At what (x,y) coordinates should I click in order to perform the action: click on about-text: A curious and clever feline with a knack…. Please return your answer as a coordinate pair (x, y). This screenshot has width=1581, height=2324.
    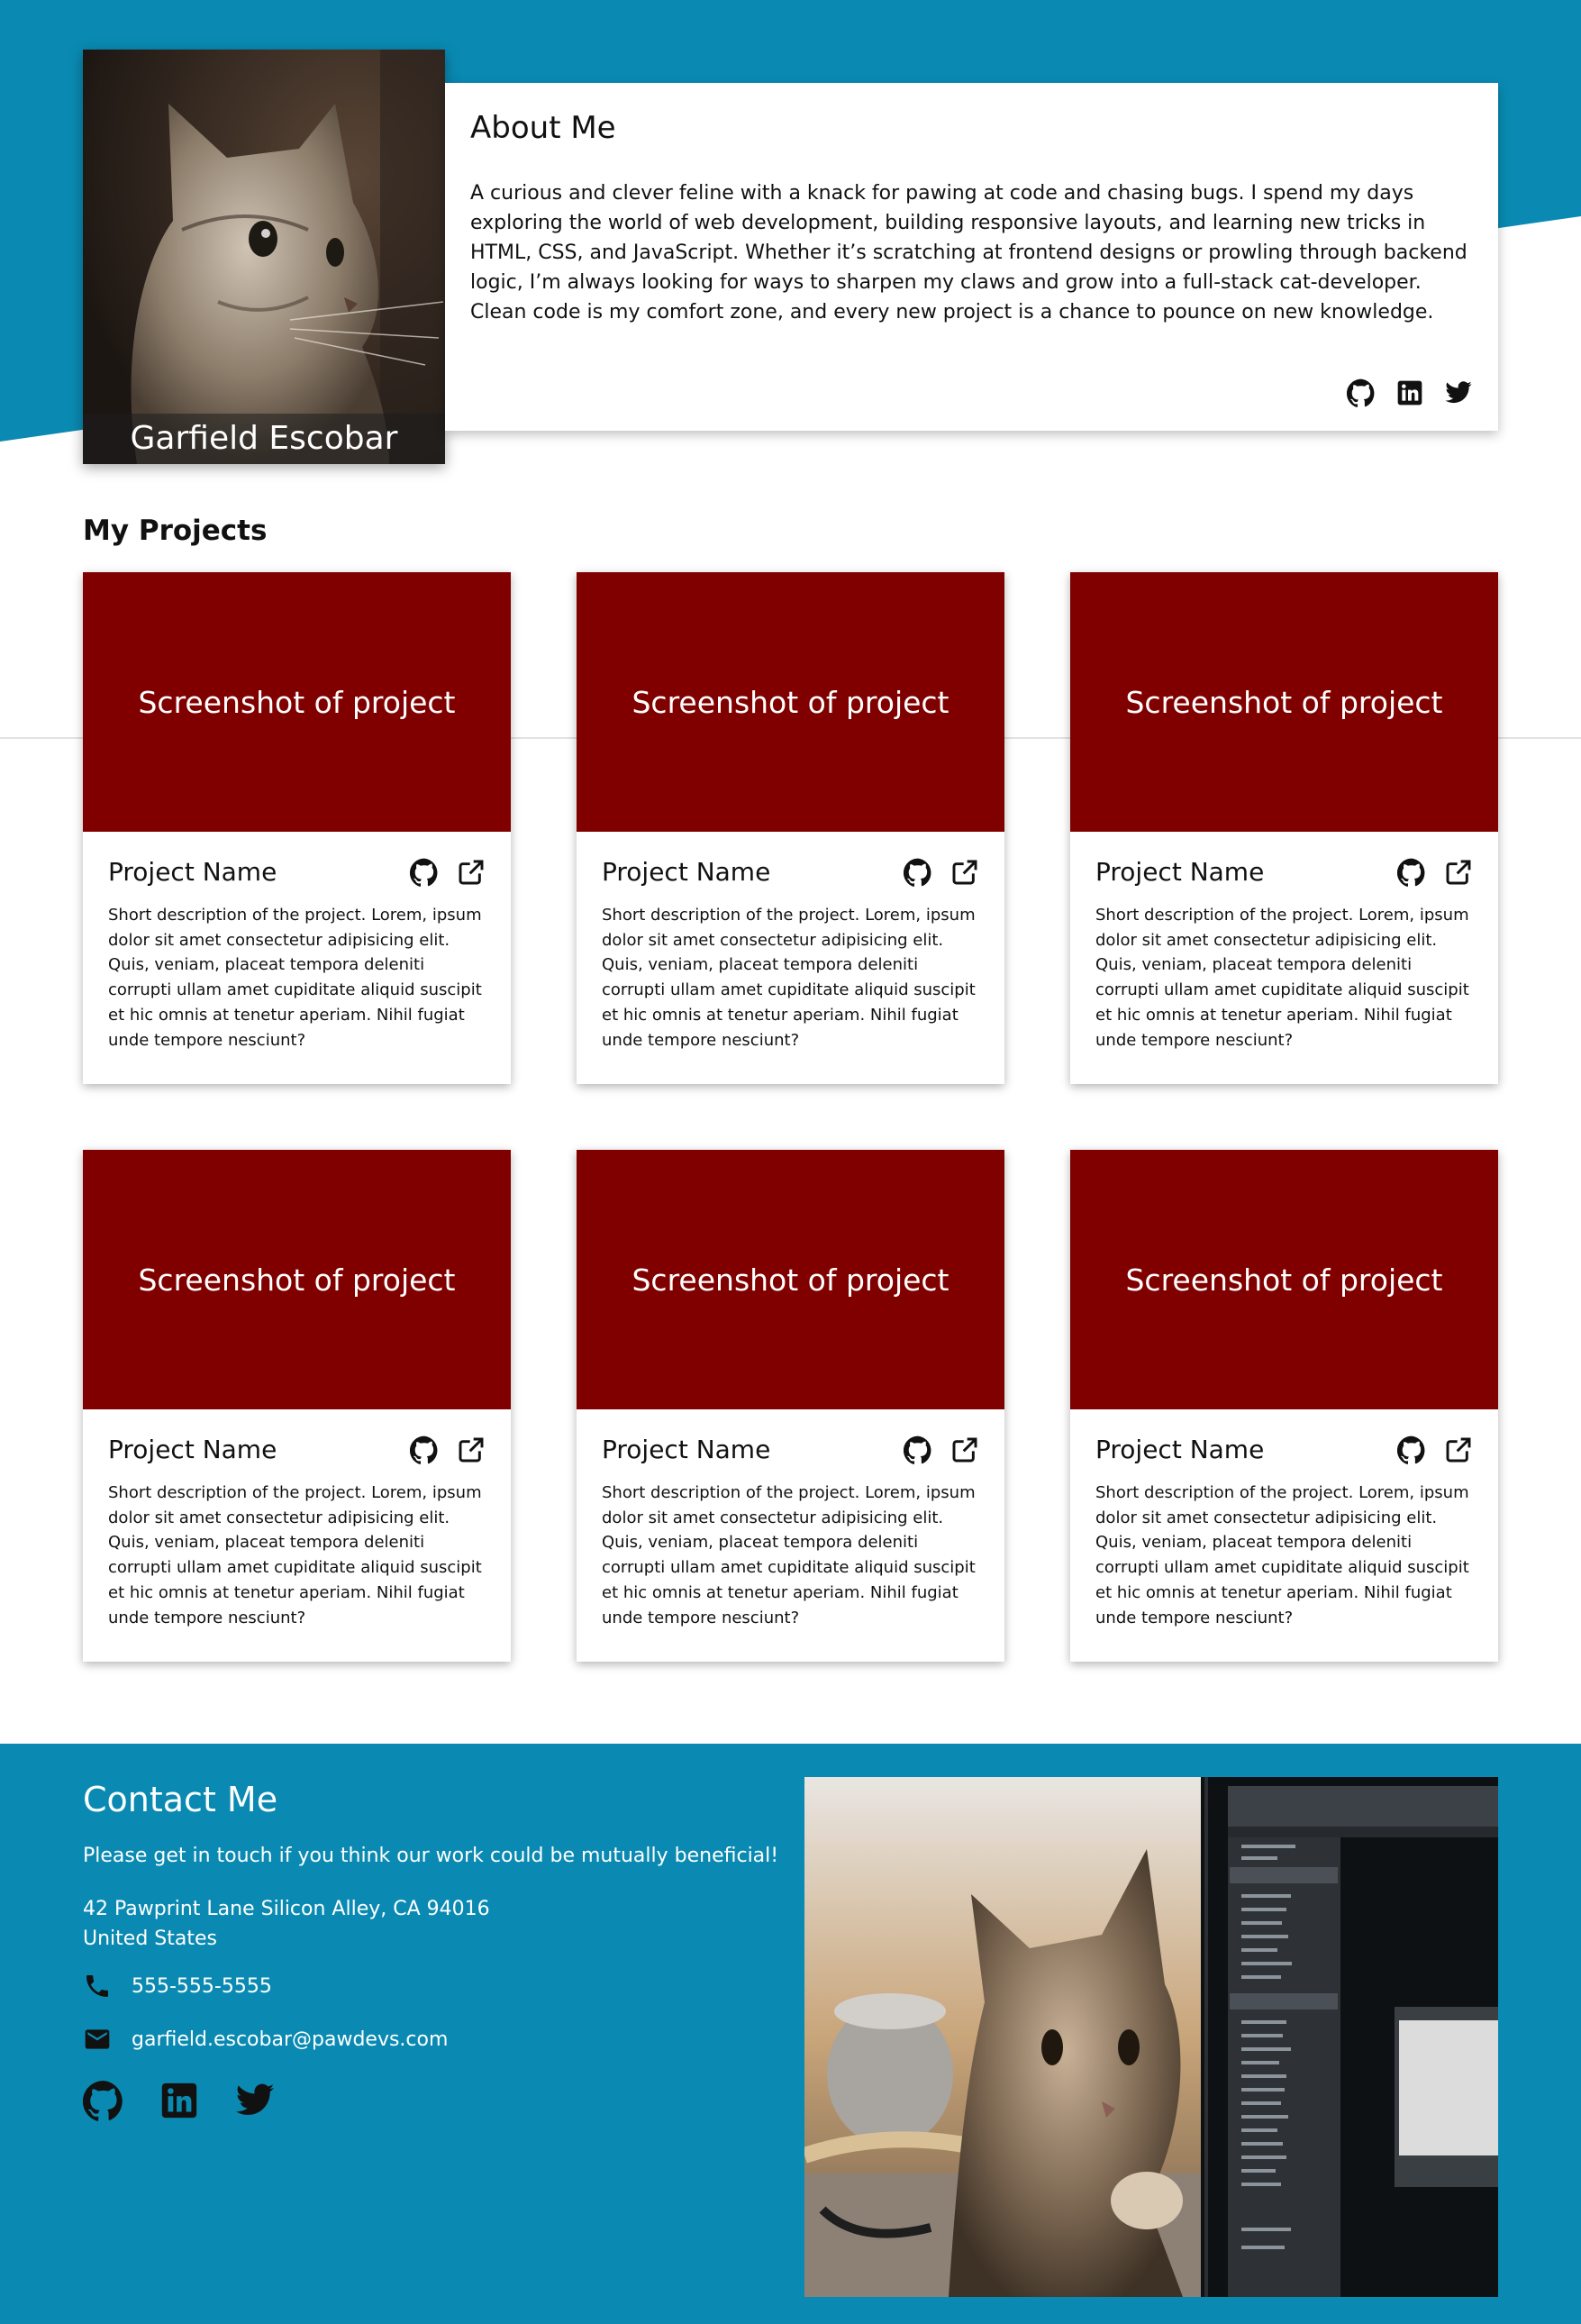
    Looking at the image, I should click on (969, 253).